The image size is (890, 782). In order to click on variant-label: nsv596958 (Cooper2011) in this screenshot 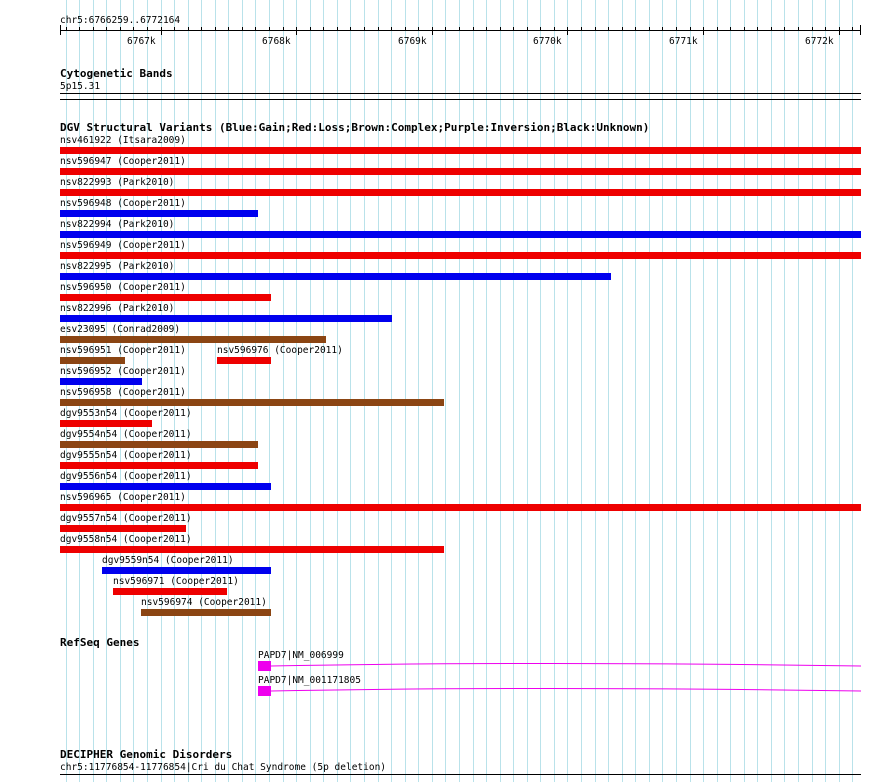, I will do `click(123, 392)`.